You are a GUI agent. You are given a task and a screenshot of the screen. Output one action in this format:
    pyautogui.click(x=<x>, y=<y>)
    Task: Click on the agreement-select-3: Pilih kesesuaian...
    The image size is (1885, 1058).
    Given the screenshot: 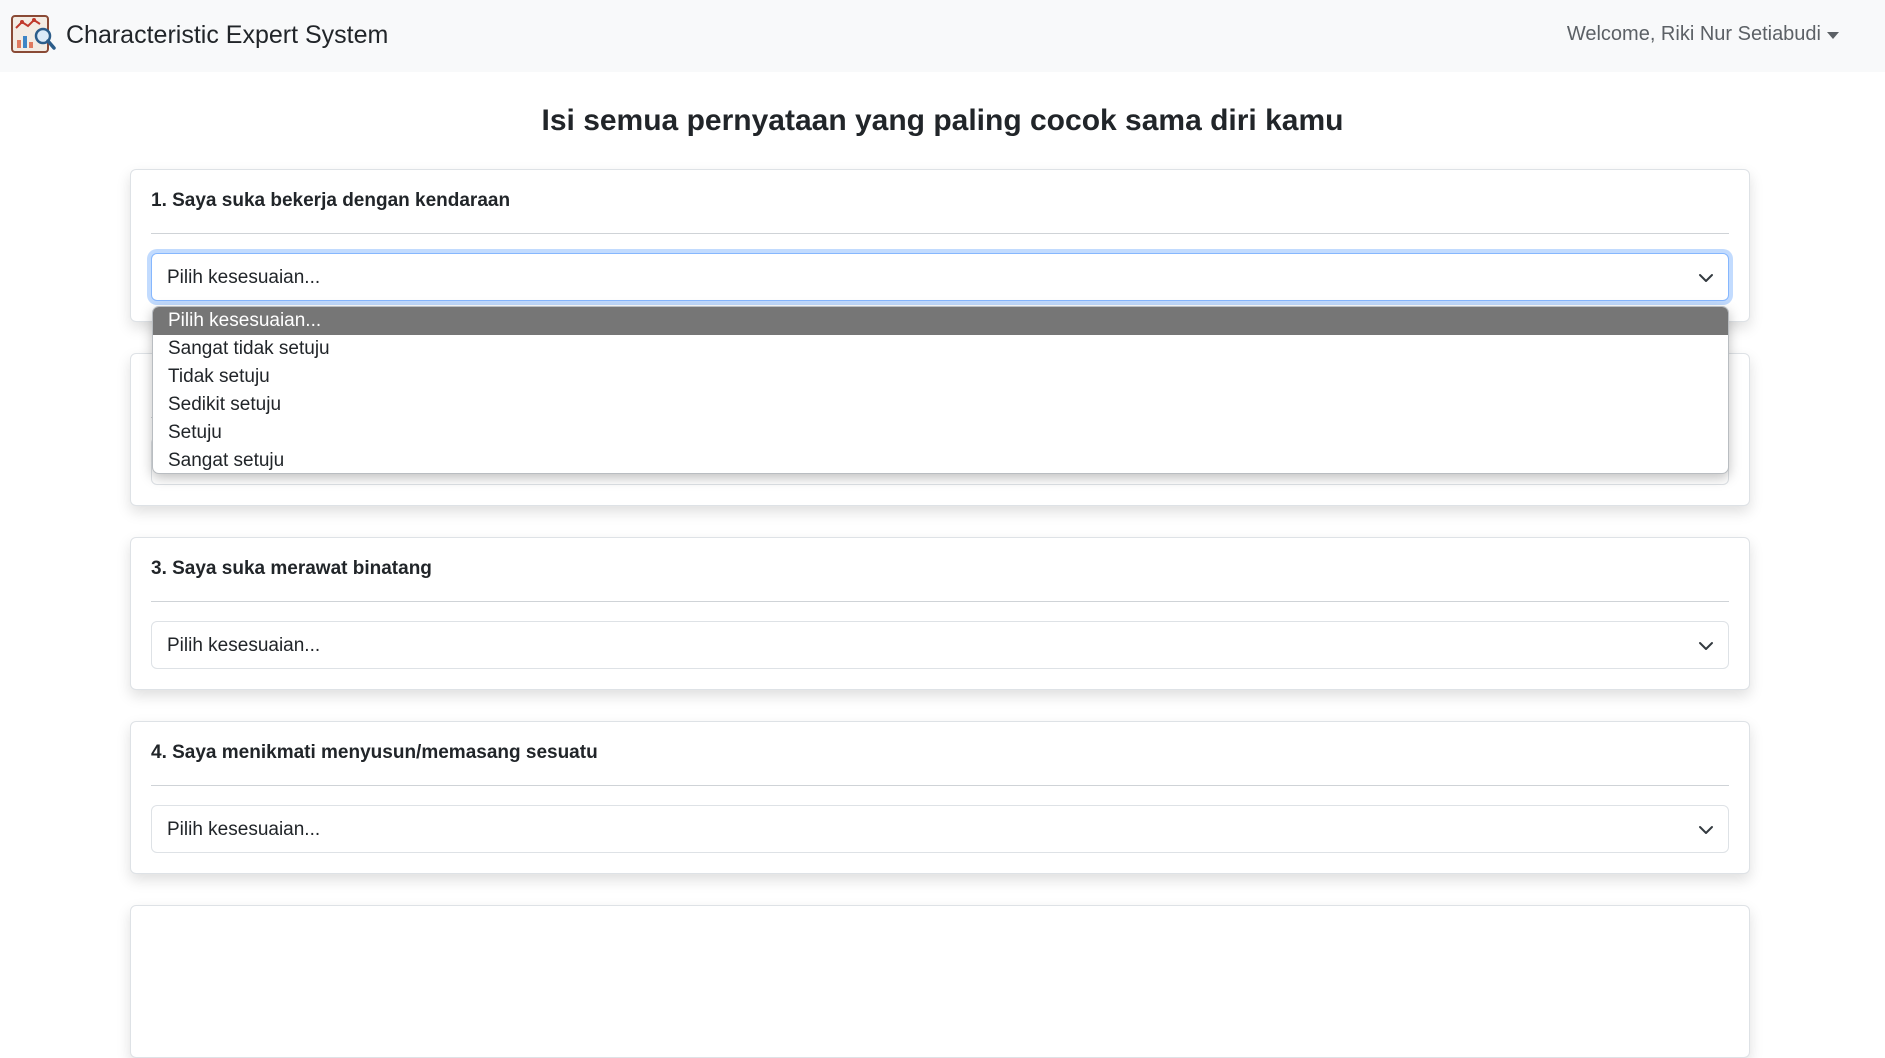 What is the action you would take?
    pyautogui.click(x=940, y=645)
    